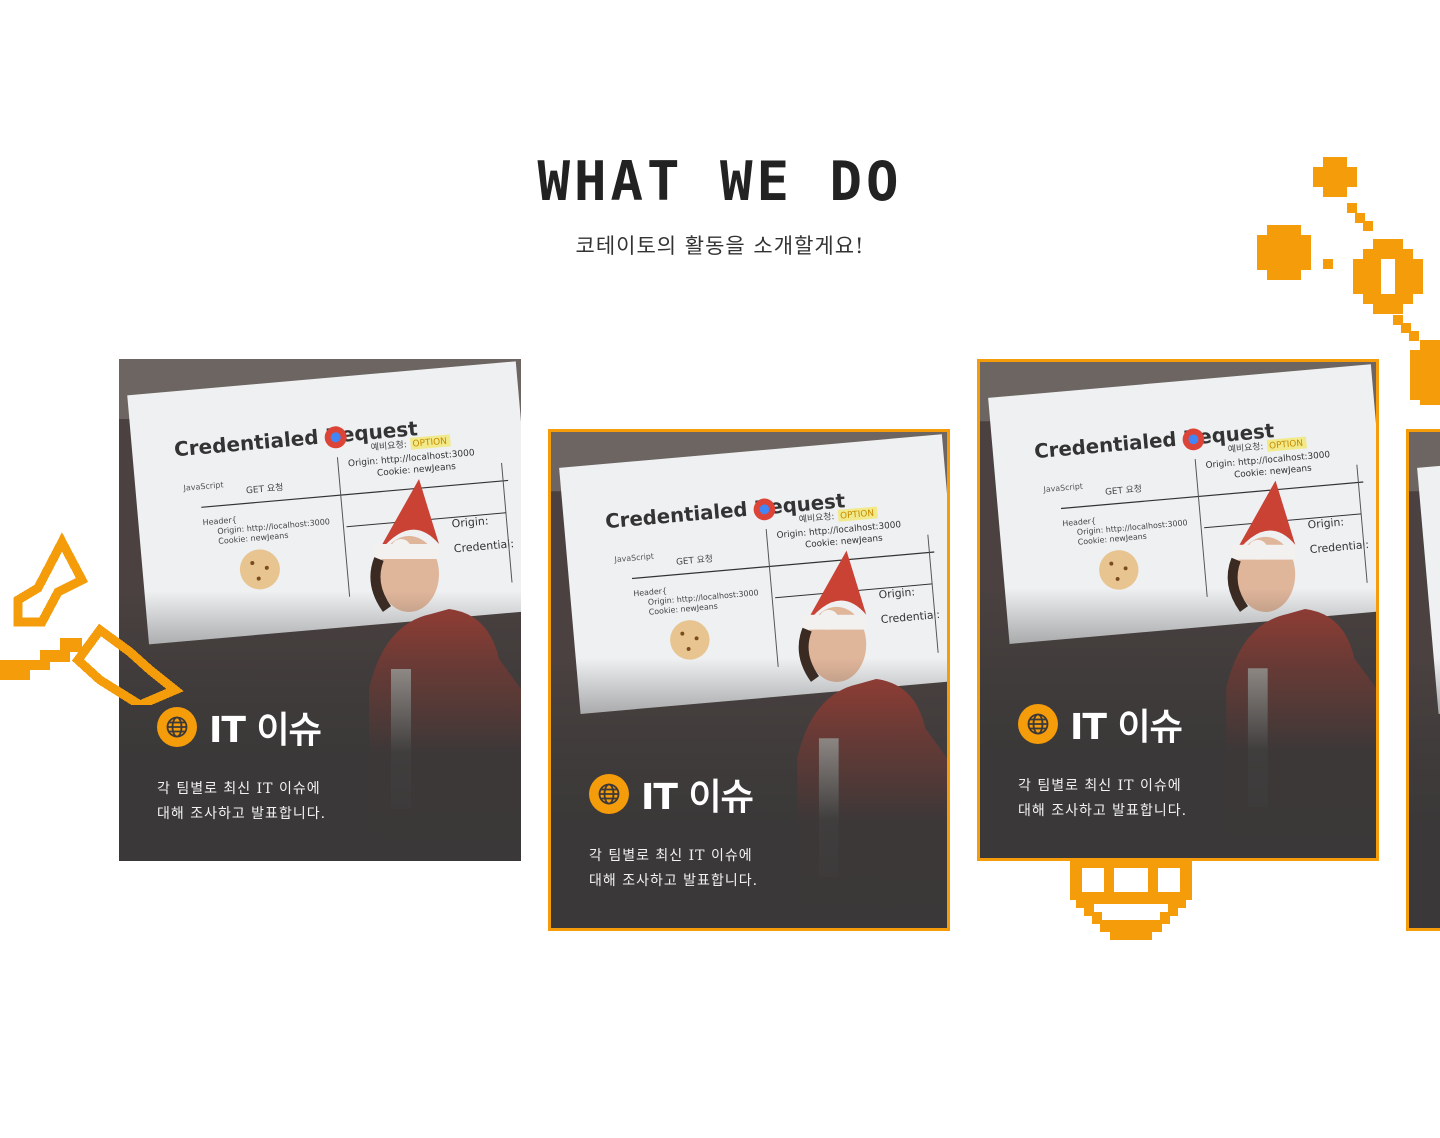 This screenshot has height=1138, width=1440. Describe the element at coordinates (1424, 793) in the screenshot. I see `card-gradient` at that location.